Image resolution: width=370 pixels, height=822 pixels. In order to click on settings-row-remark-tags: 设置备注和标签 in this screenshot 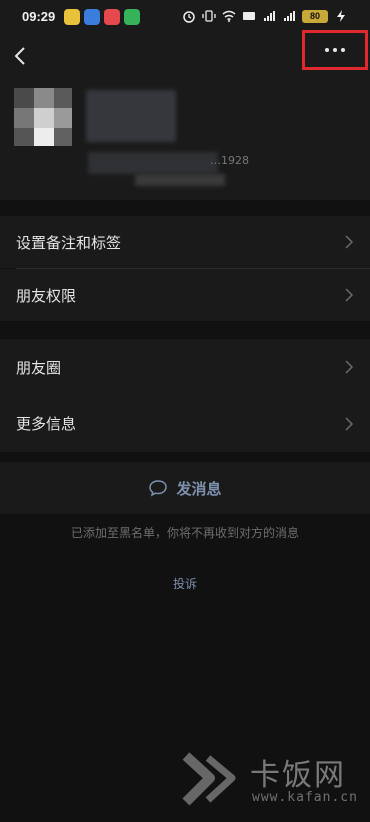, I will do `click(185, 242)`.